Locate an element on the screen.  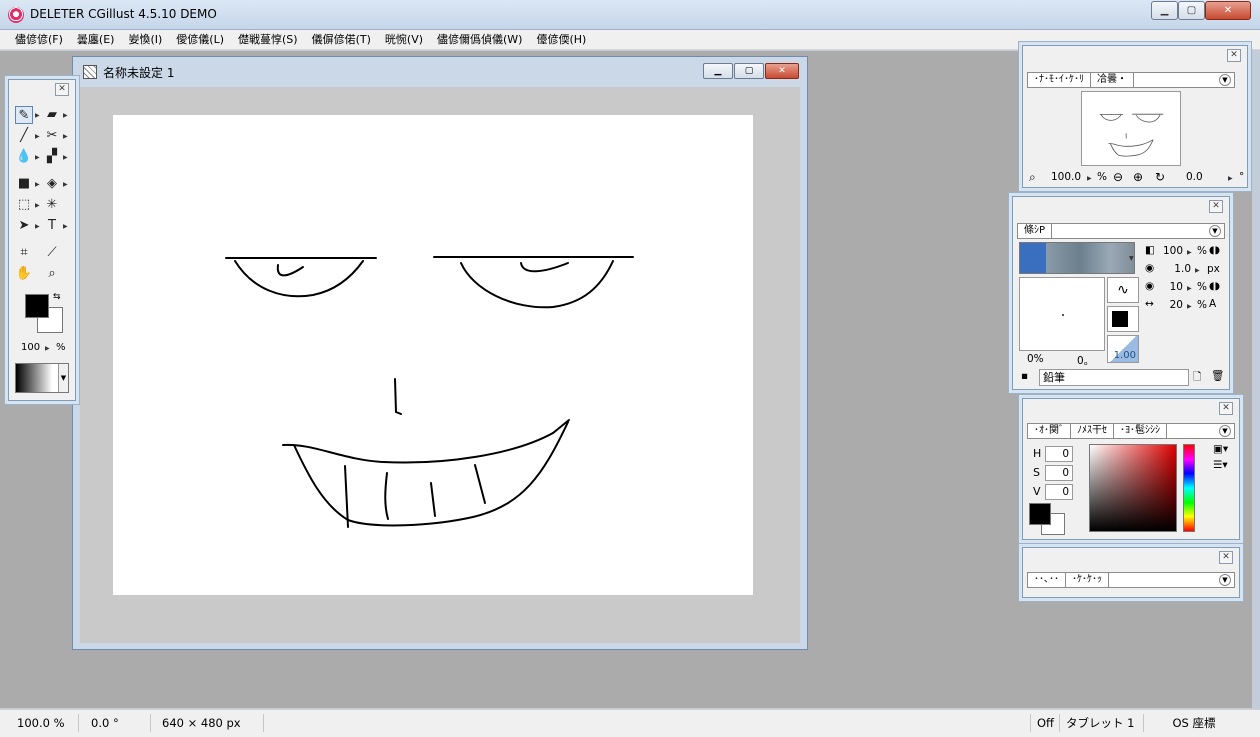
brush-spacing-value: 20 is located at coordinates (1163, 305).